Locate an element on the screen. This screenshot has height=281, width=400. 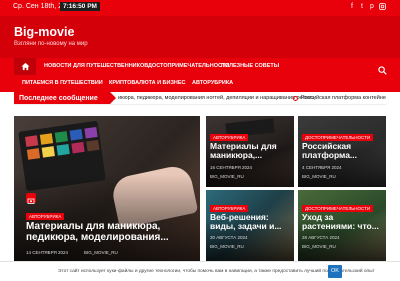
post-date: 30 АВГУСТА 2024 is located at coordinates (229, 237).